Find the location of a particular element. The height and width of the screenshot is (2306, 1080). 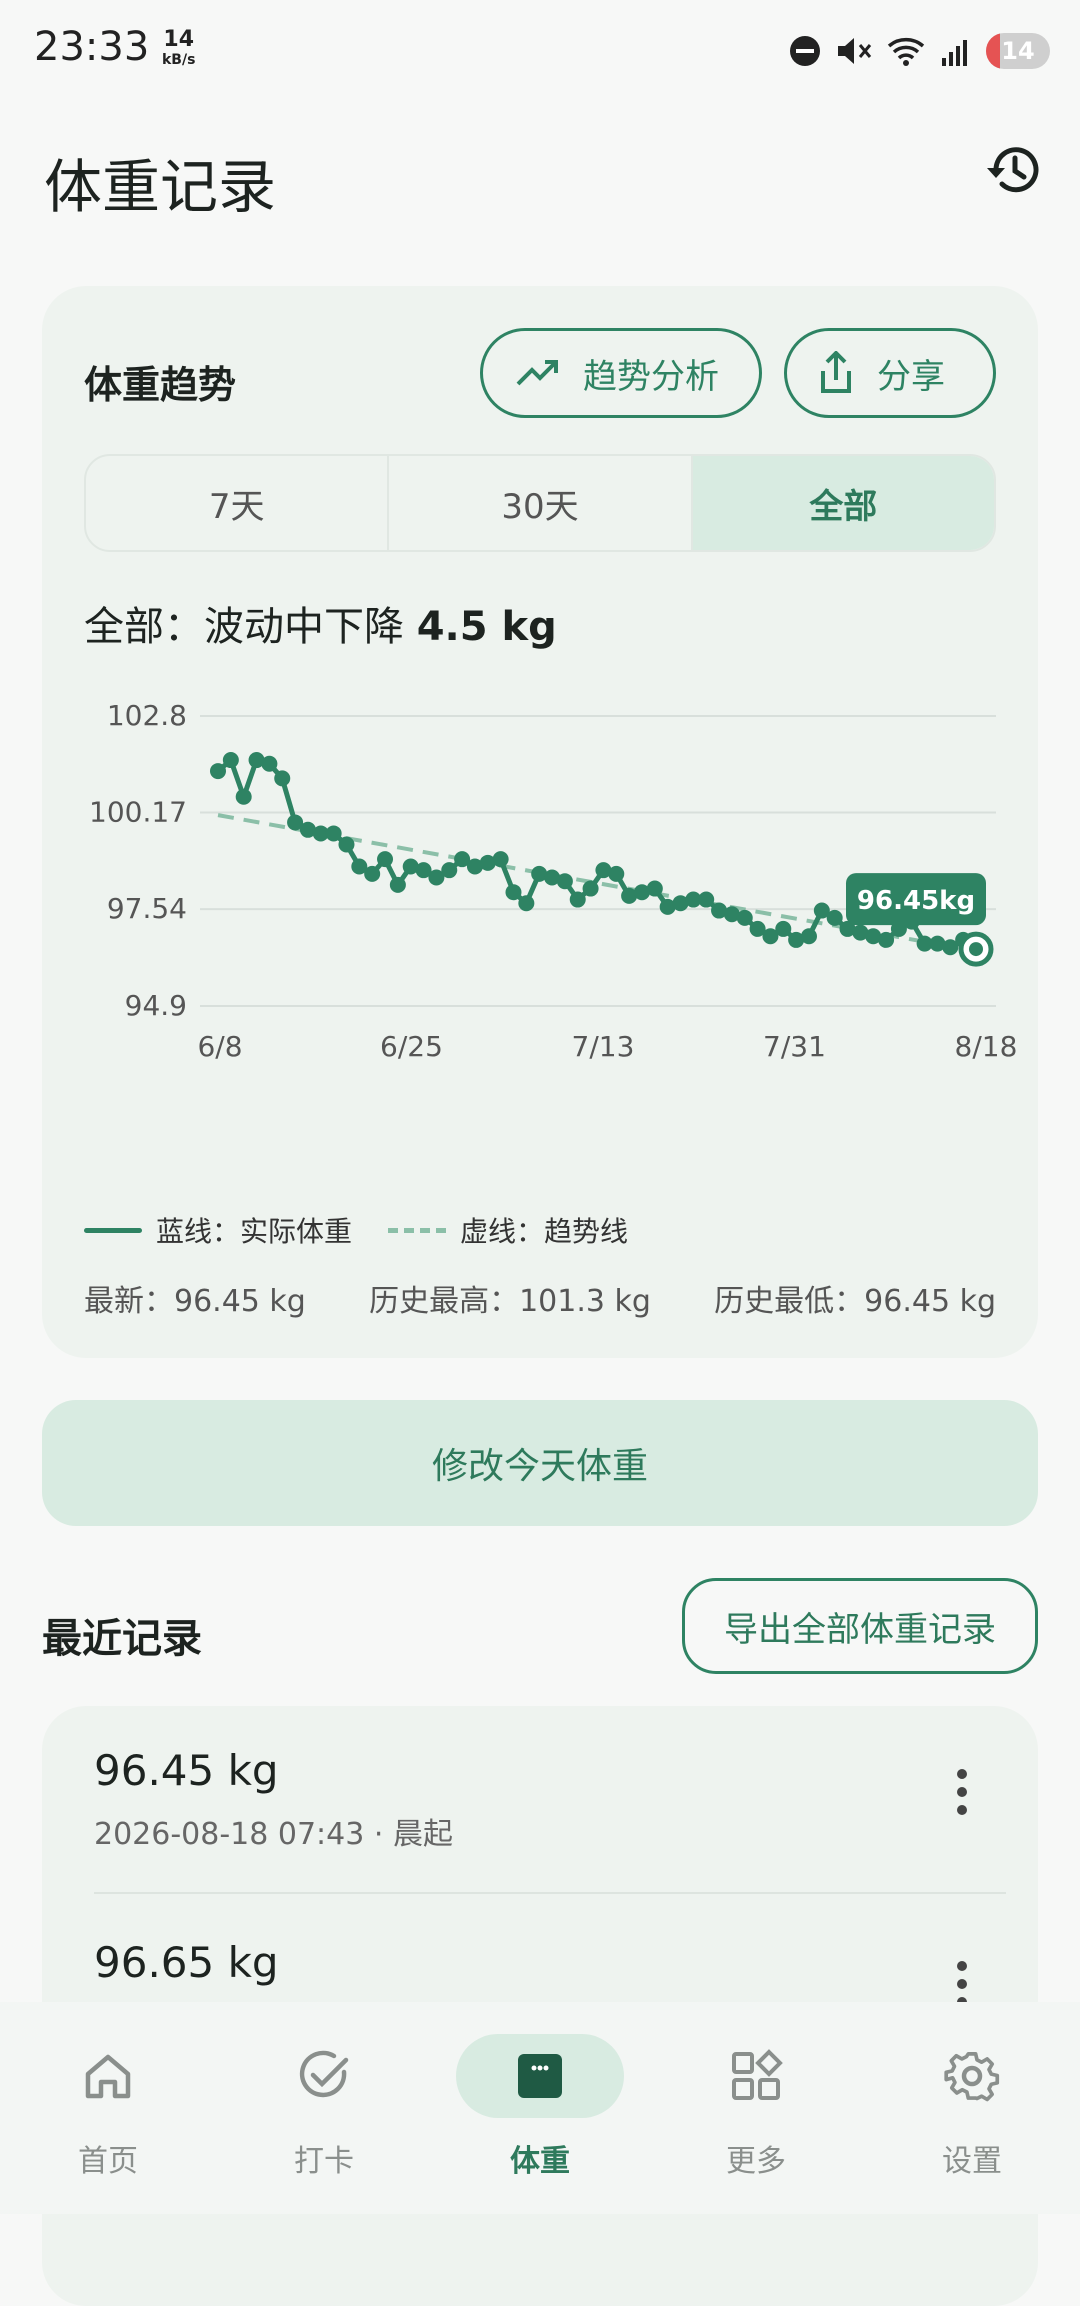

weight-stats: 最新：96.45 kg 历史最高：101.3 kg 历史最低：96.45 kg is located at coordinates (540, 1298).